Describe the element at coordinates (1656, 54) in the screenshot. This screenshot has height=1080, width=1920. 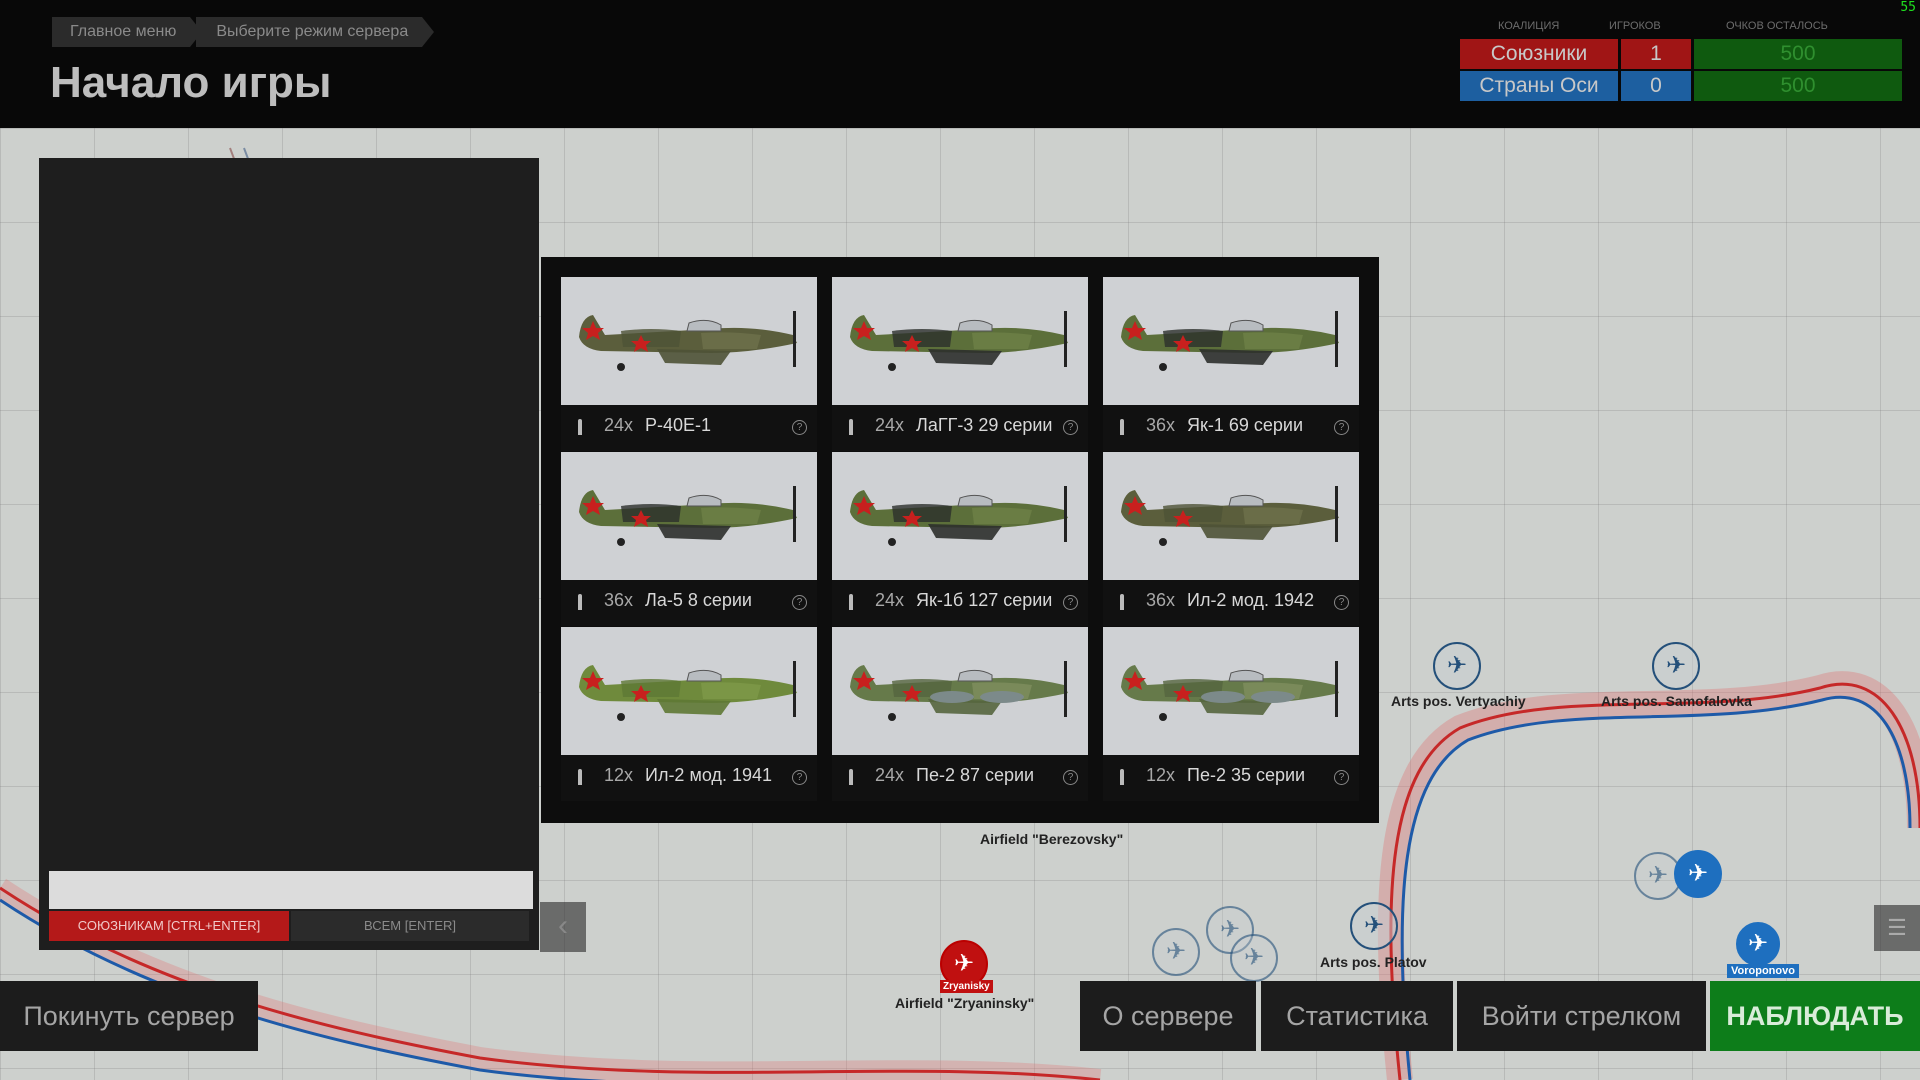
I see `players-count: 1` at that location.